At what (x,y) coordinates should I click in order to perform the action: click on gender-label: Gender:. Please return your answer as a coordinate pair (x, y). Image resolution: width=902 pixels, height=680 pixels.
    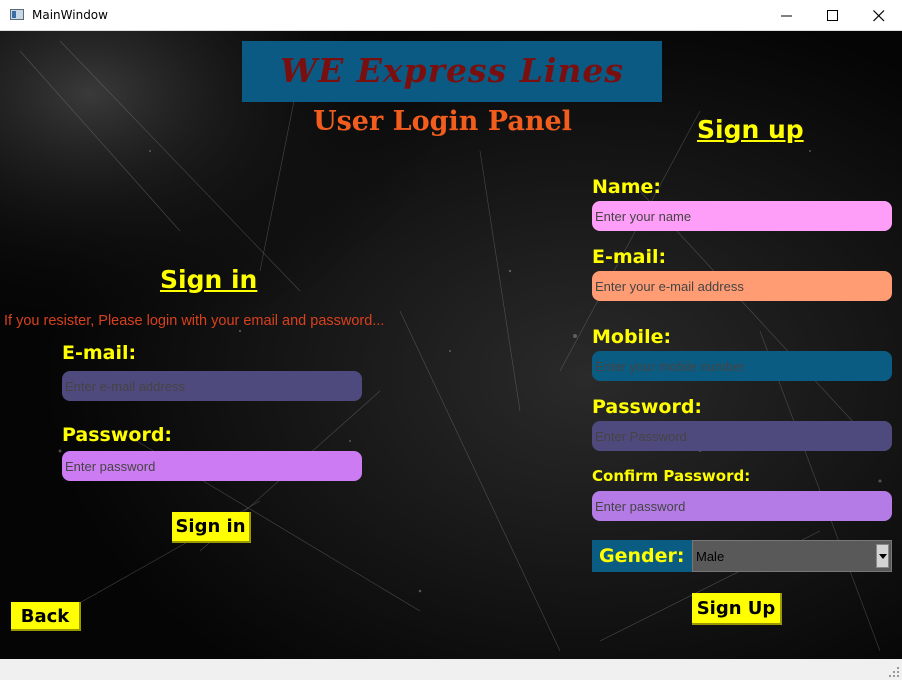
    Looking at the image, I should click on (642, 556).